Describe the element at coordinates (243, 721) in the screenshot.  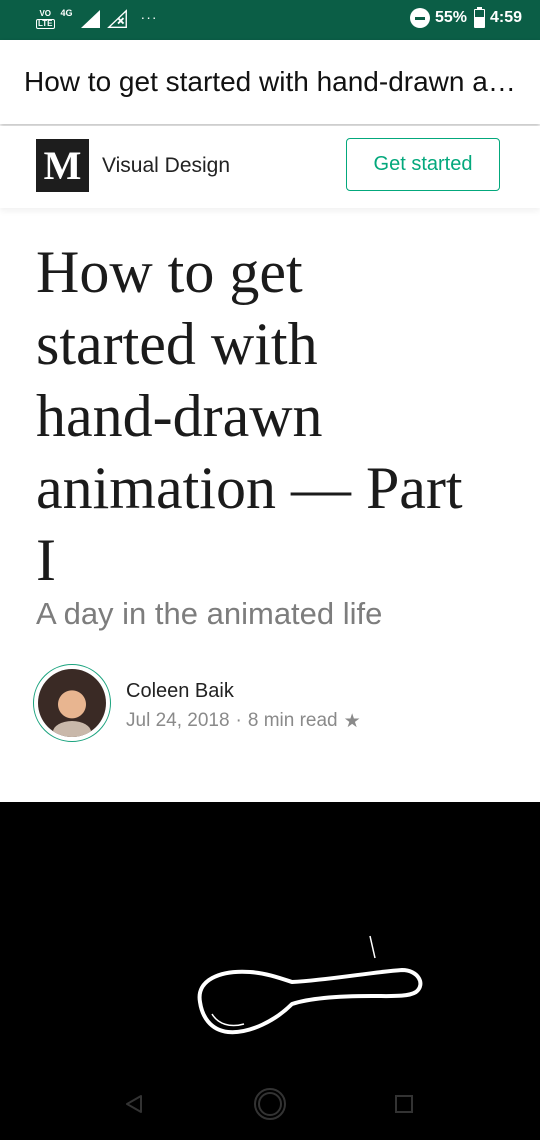
I see `article-meta: Jul 24, 2018 · 8 min read ★` at that location.